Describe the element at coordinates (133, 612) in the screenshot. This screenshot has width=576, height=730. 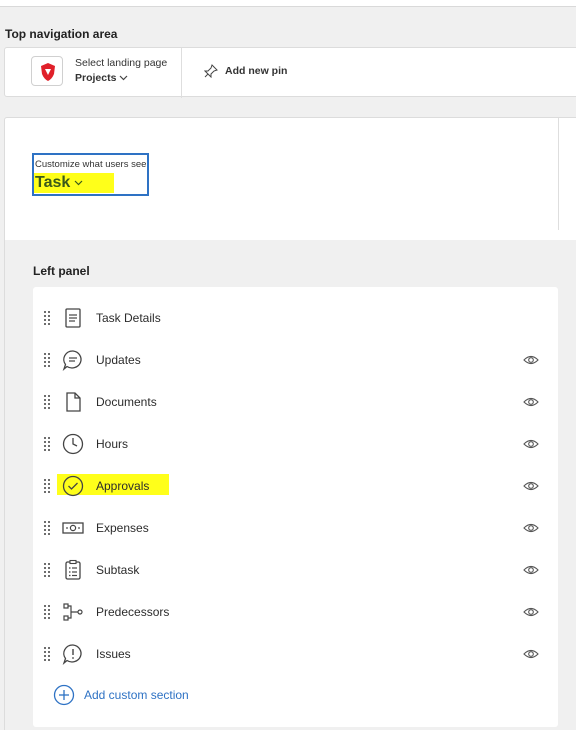
I see `list-item-label: Predecessors` at that location.